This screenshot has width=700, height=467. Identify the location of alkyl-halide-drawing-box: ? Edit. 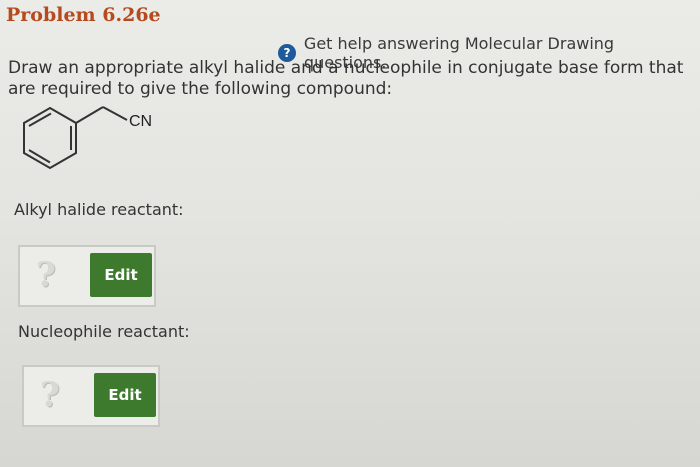
(87, 276).